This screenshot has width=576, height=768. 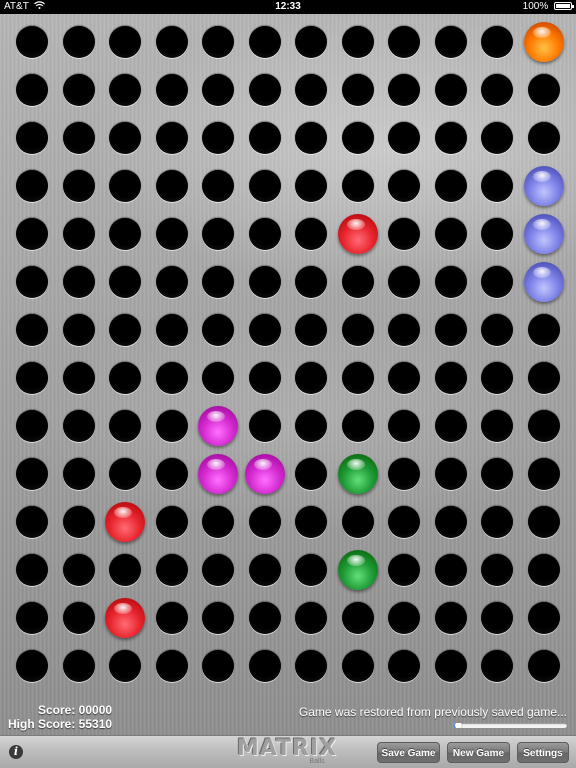 What do you see at coordinates (408, 752) in the screenshot?
I see `save-game-button: Save Game` at bounding box center [408, 752].